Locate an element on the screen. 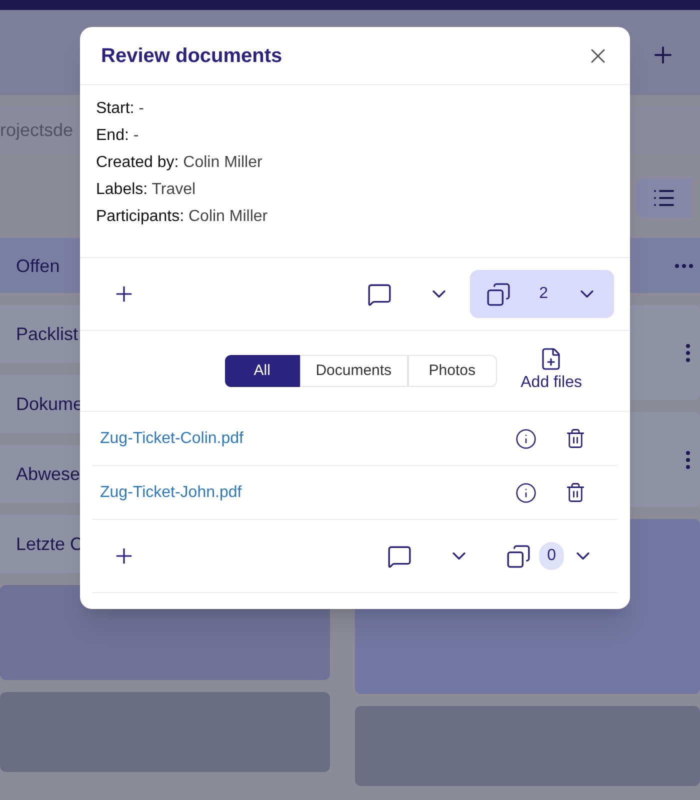 The height and width of the screenshot is (800, 700). documents-count: 2 is located at coordinates (543, 294).